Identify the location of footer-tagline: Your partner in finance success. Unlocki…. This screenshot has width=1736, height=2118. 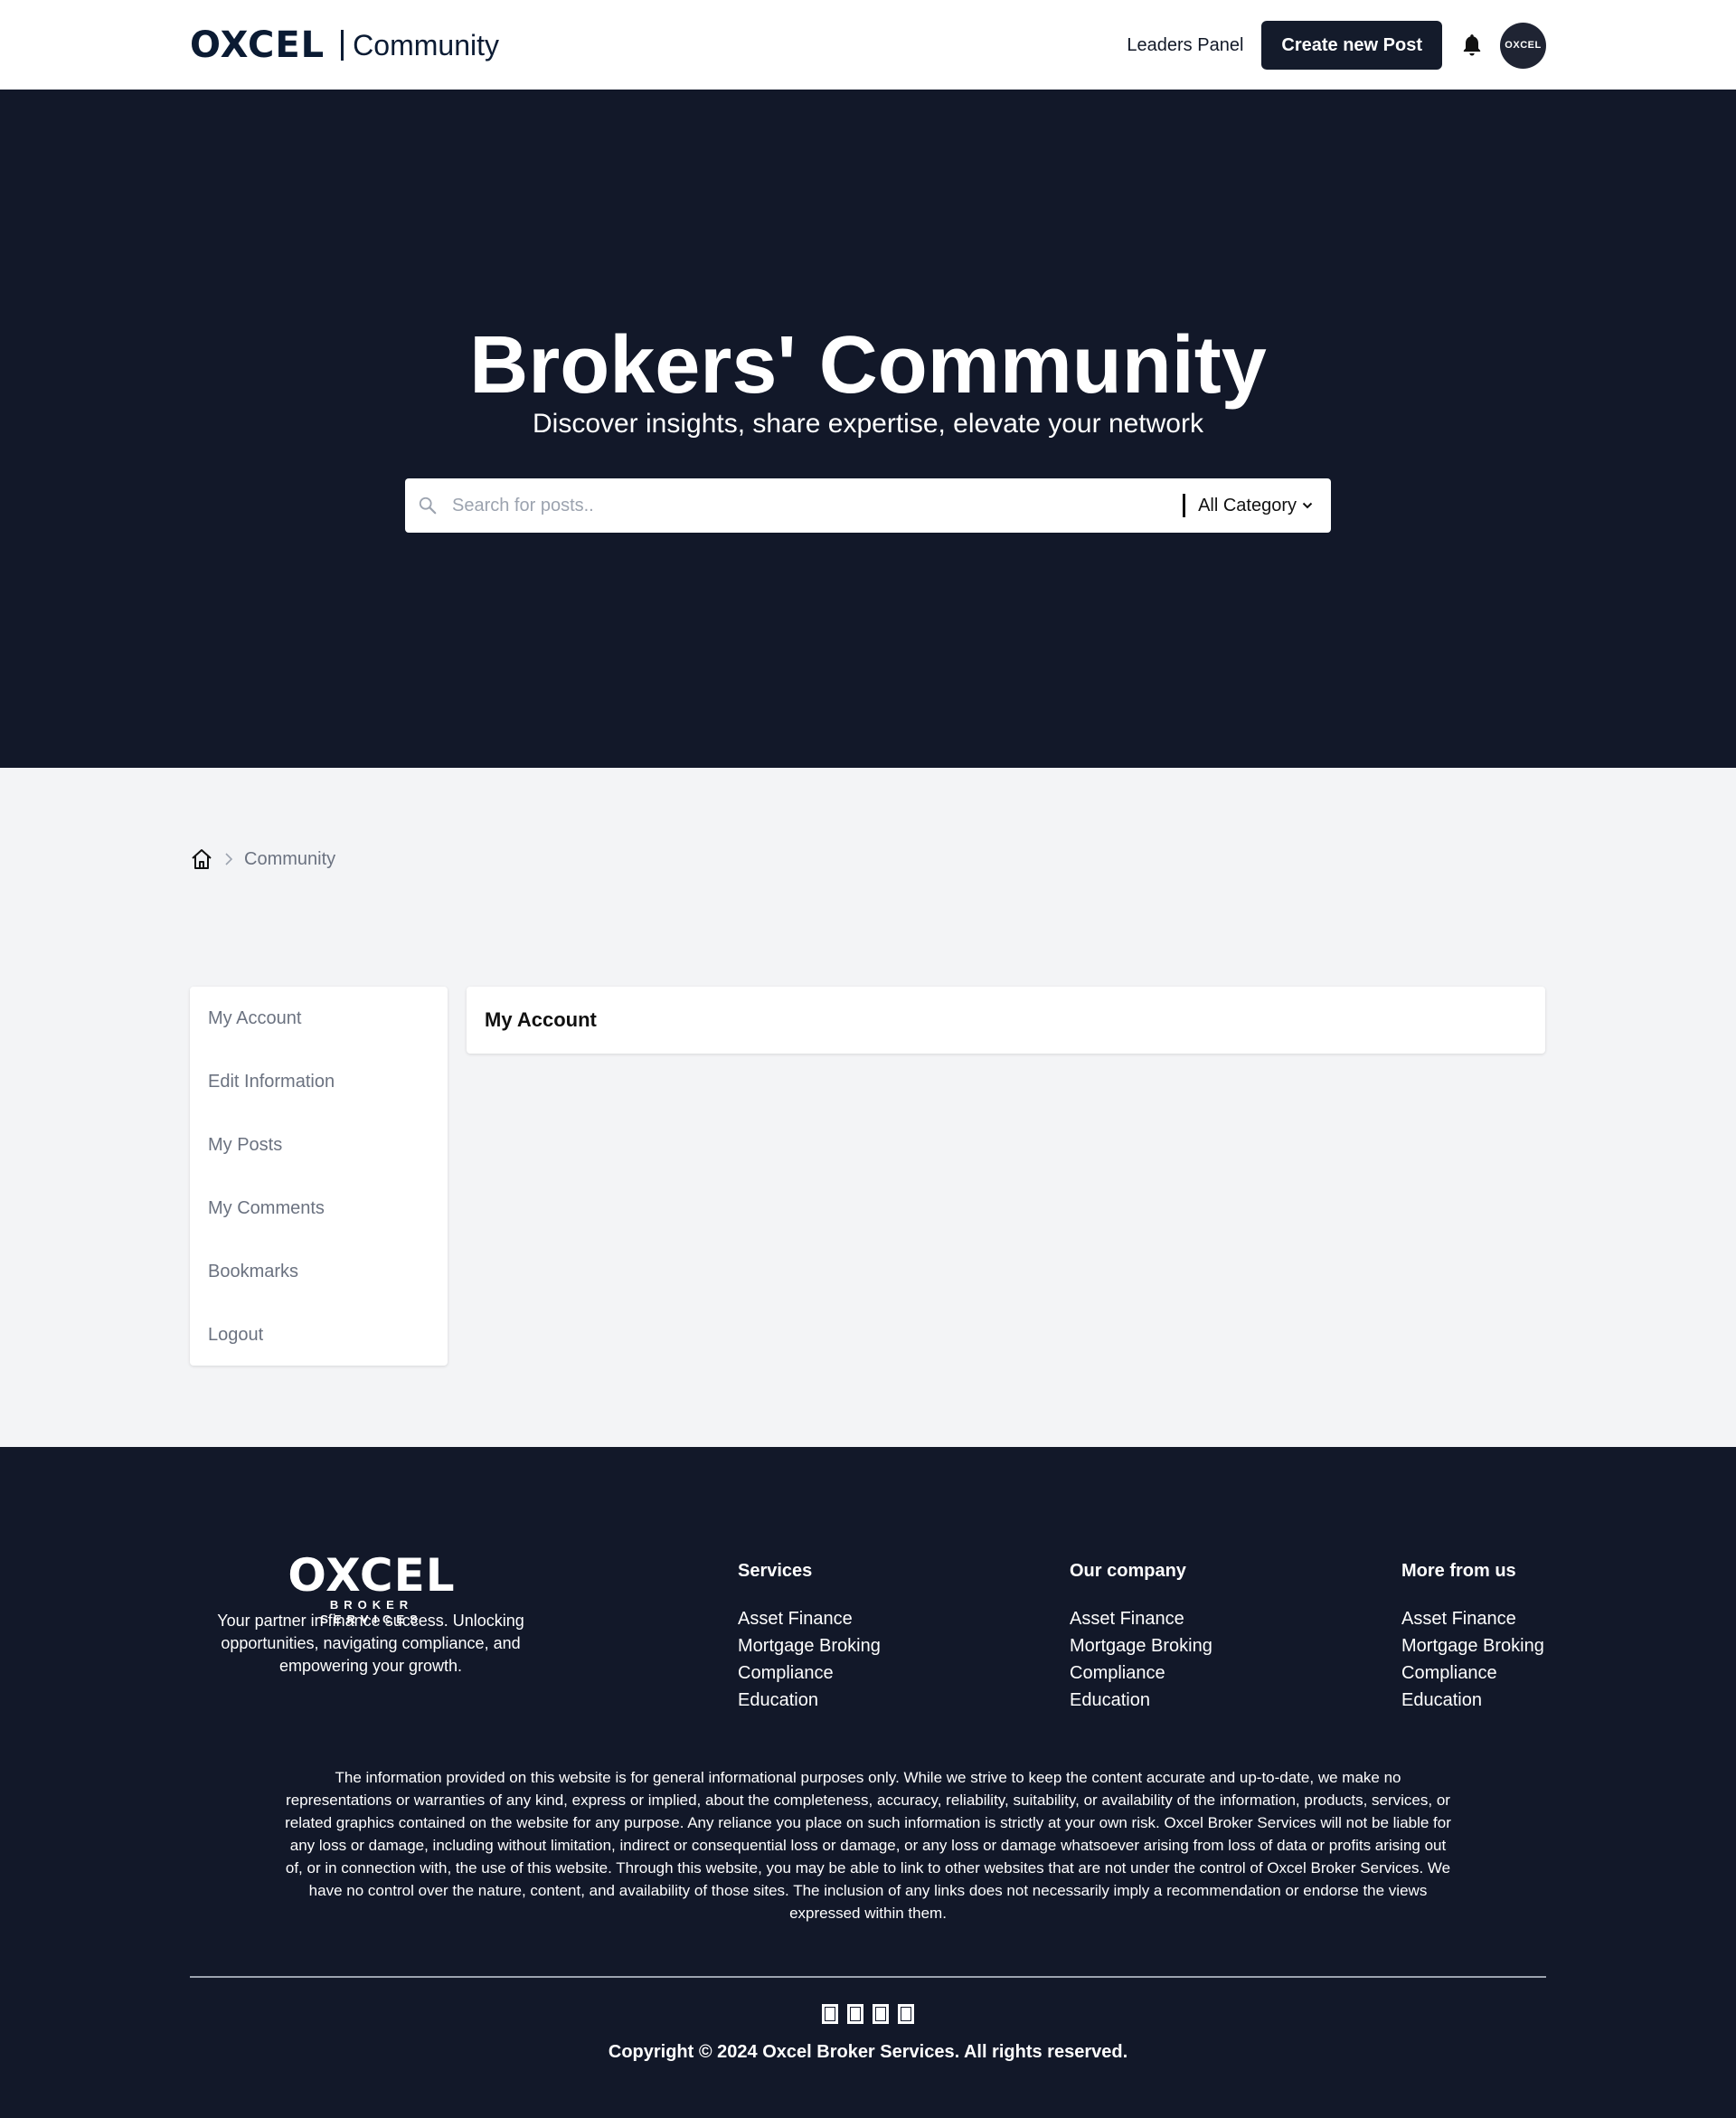
(371, 1643).